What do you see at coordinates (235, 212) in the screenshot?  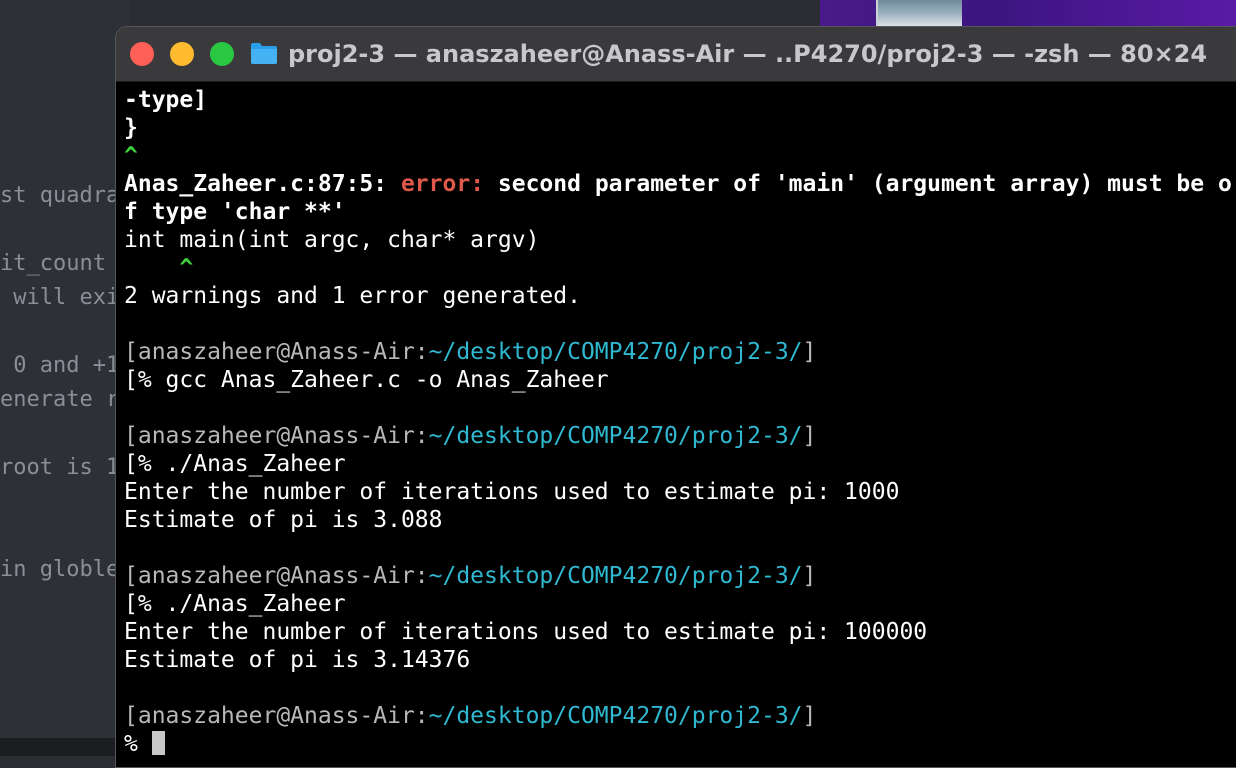 I see `output-line: f type 'char **'` at bounding box center [235, 212].